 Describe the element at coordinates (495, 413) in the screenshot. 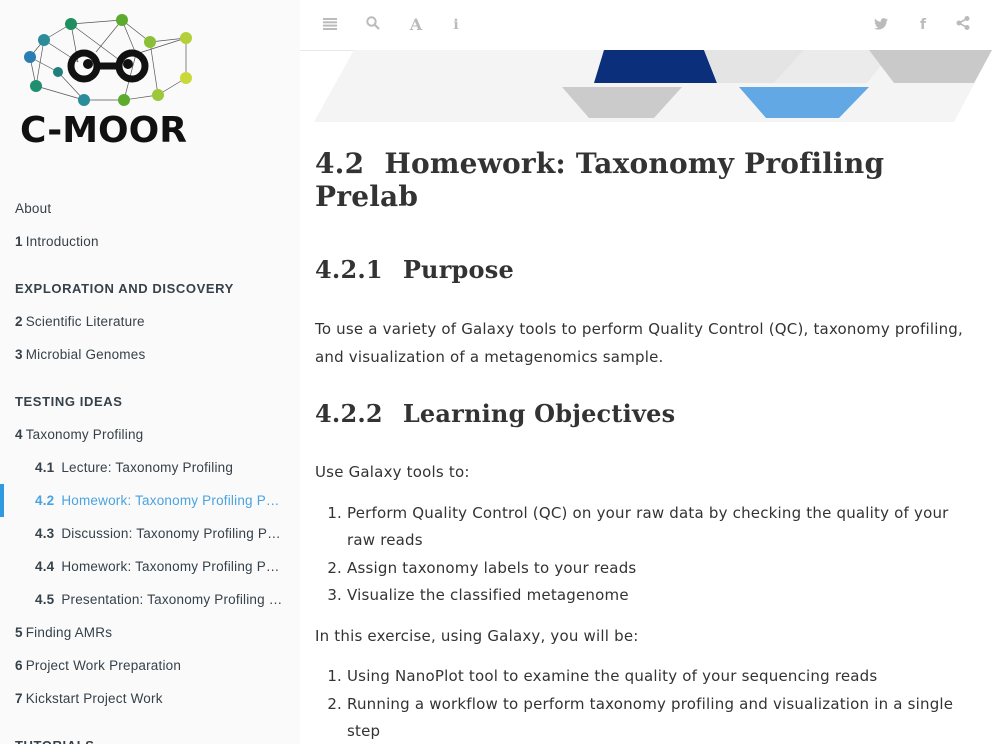

I see `section-learning-objectives-heading: 4.2.2 Learning Objectives` at that location.